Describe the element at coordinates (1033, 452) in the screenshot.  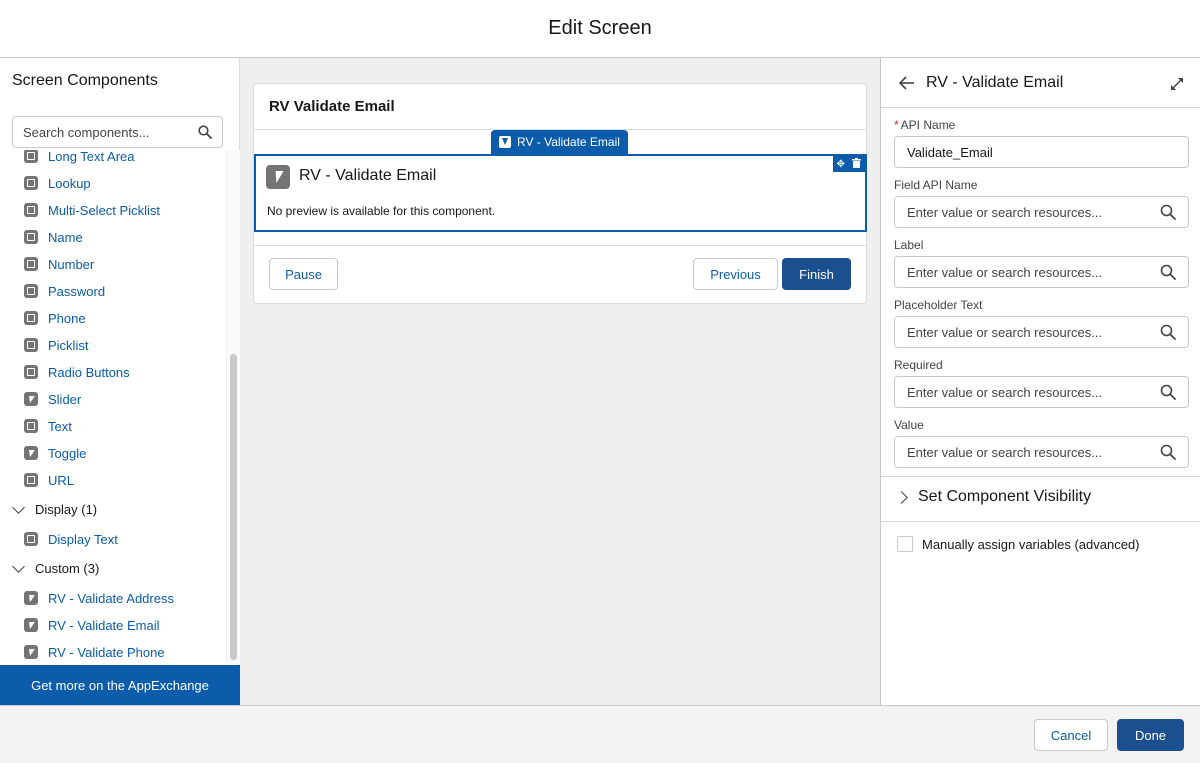
I see `value-input` at that location.